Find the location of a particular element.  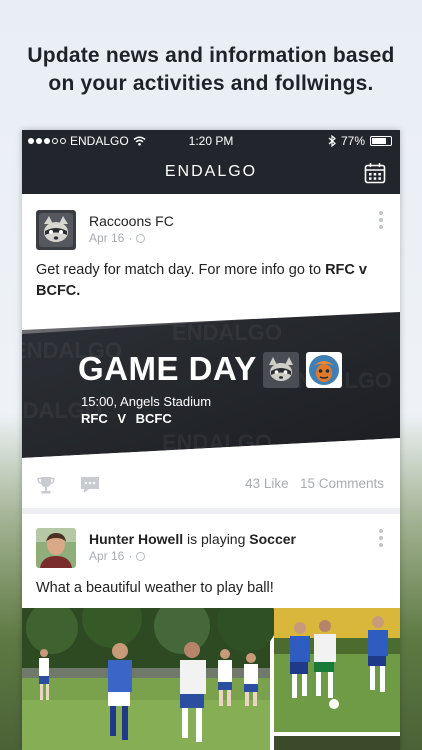

status-bar: ENDALGO 1:20 PM 77% is located at coordinates (211, 141).